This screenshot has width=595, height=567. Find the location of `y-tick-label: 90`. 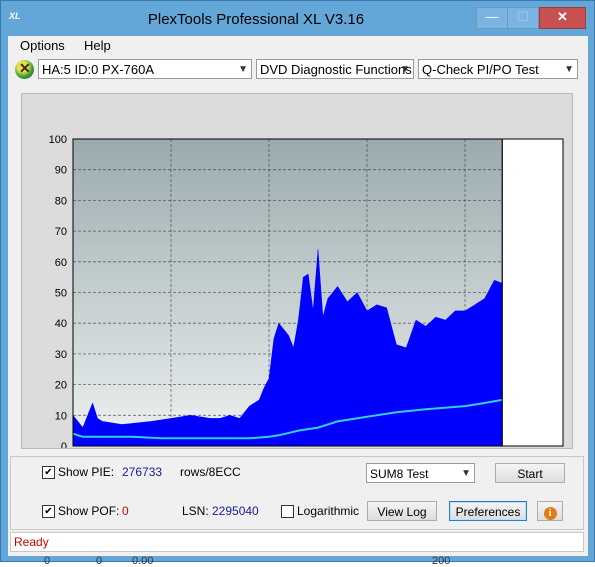

y-tick-label: 90 is located at coordinates (61, 171).